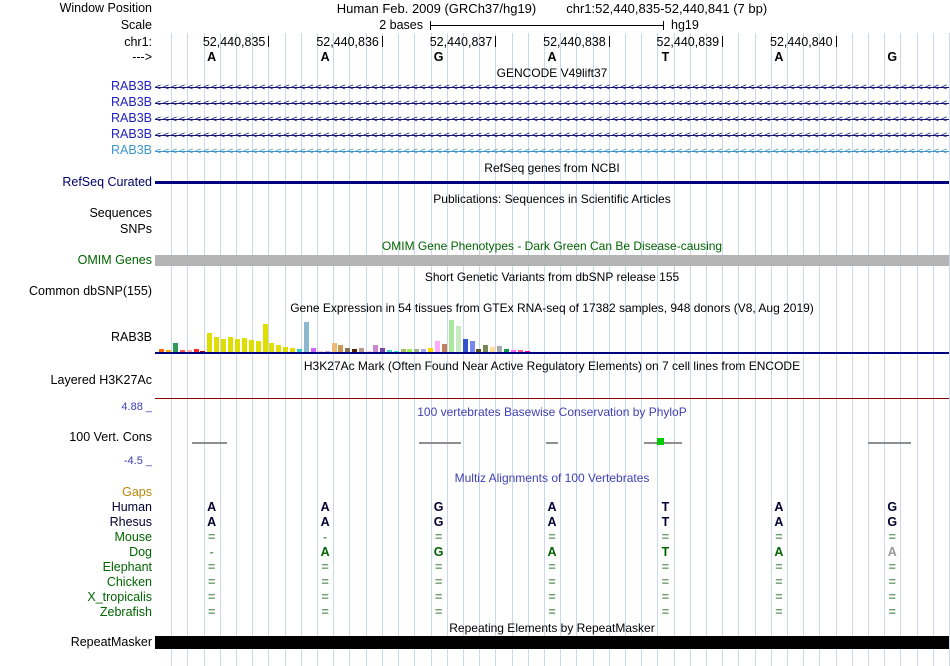 The width and height of the screenshot is (950, 666). I want to click on common-dbsnp-label: Common dbSNP(155), so click(76, 291).